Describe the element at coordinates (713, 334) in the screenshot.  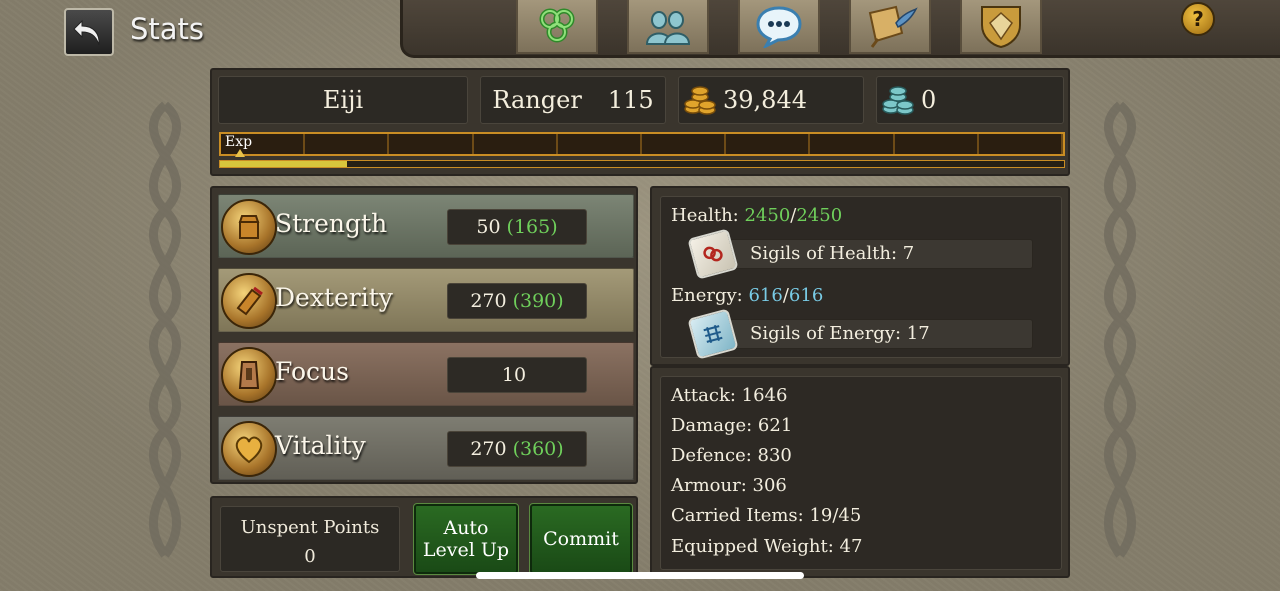
I see `energy-sigil-icon` at that location.